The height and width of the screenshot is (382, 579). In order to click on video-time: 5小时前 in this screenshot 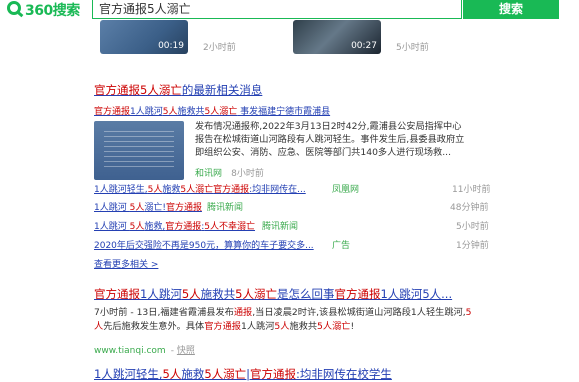, I will do `click(412, 48)`.